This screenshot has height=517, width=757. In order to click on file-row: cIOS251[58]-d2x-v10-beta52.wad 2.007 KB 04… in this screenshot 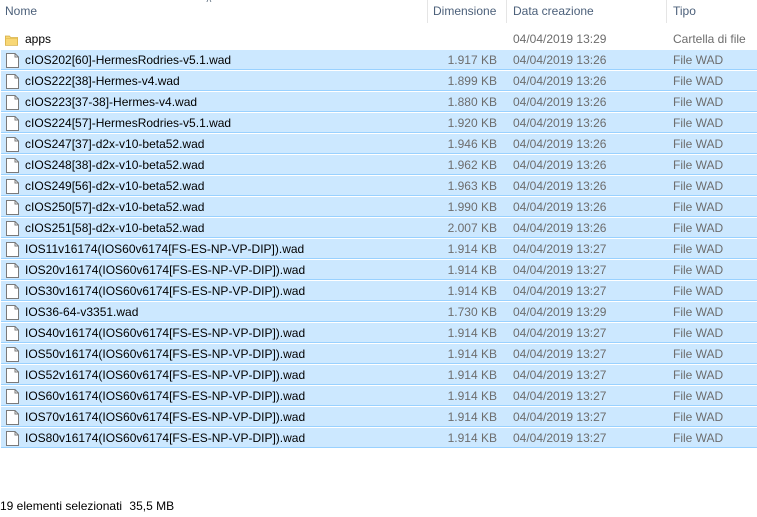, I will do `click(378, 228)`.